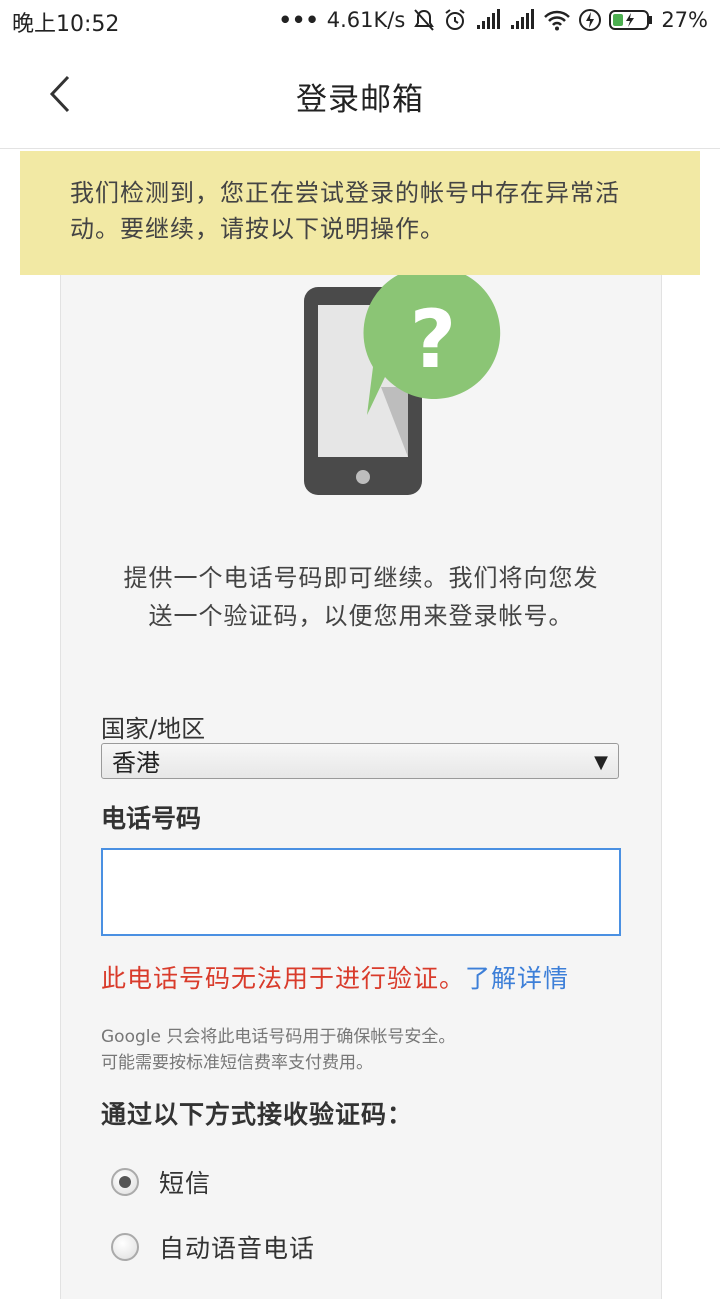 The image size is (720, 1299). Describe the element at coordinates (402, 381) in the screenshot. I see `phone-question-icon: ?` at that location.